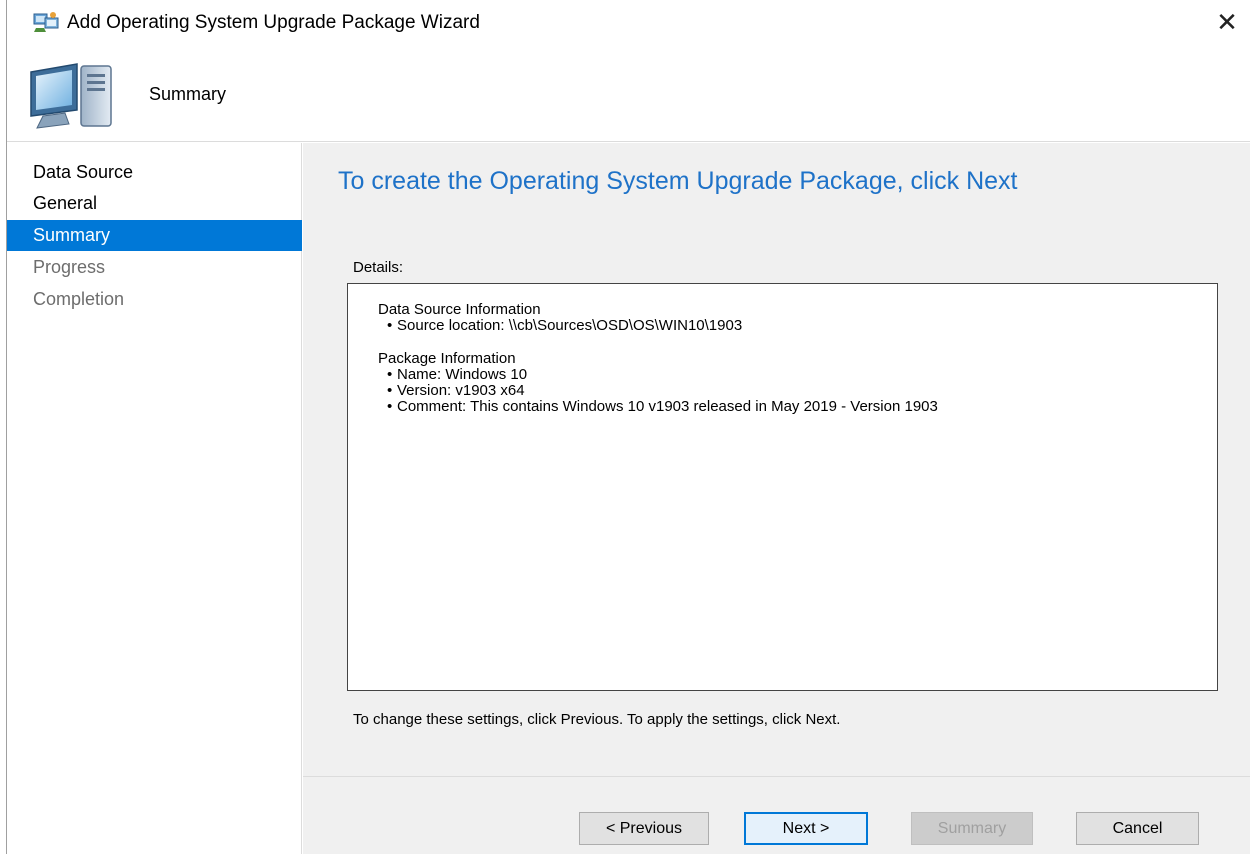 The height and width of the screenshot is (854, 1250). Describe the element at coordinates (154, 203) in the screenshot. I see `nav-item-general: General` at that location.